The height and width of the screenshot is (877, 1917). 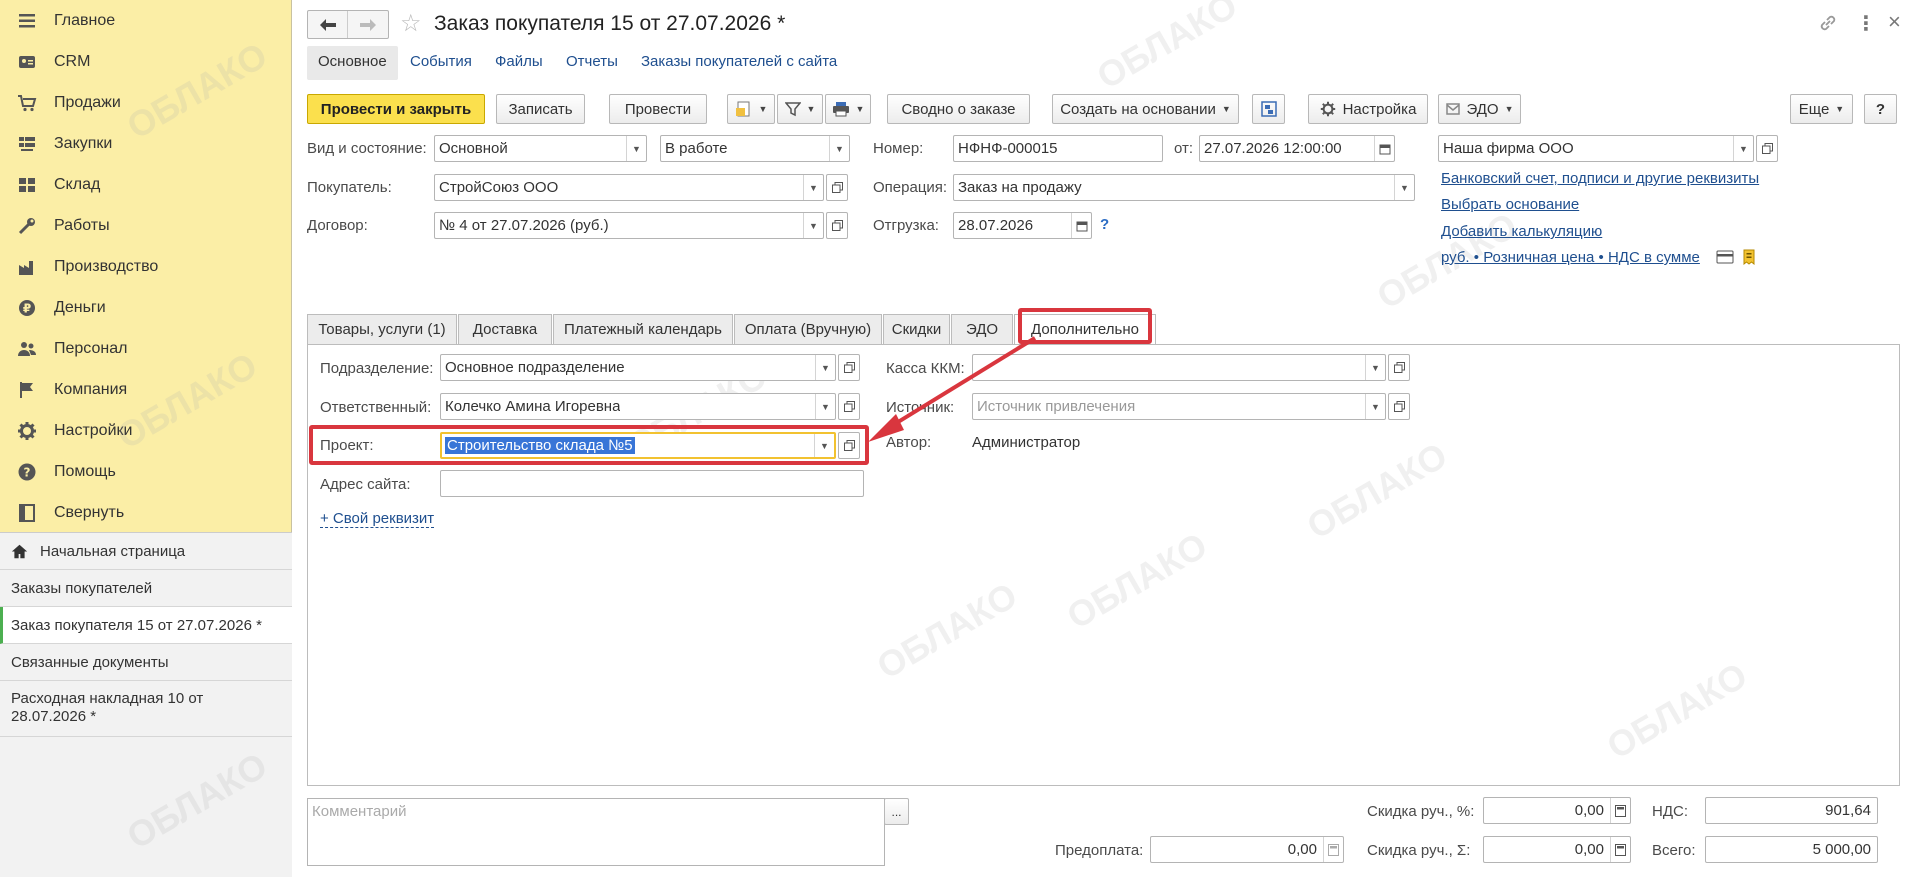 I want to click on date-field: 27.07.2026 12:00:00, so click(x=1297, y=148).